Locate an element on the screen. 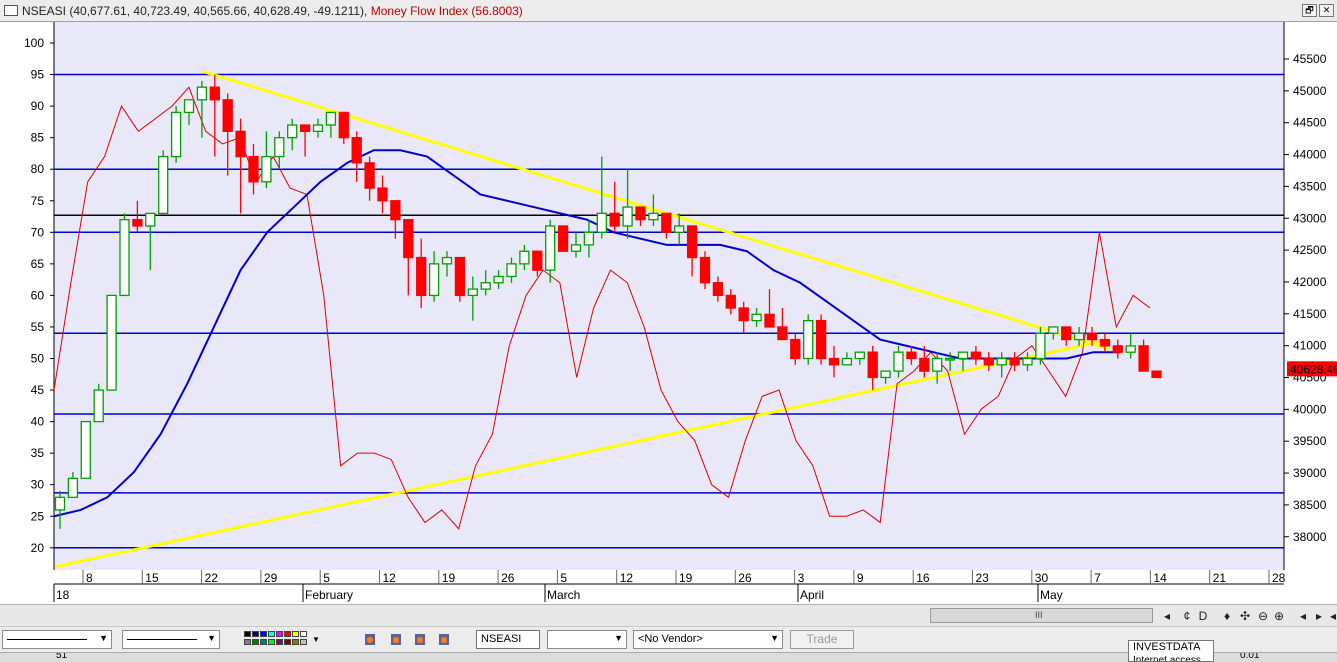  horizontal-scrollbar: III is located at coordinates (1041, 615).